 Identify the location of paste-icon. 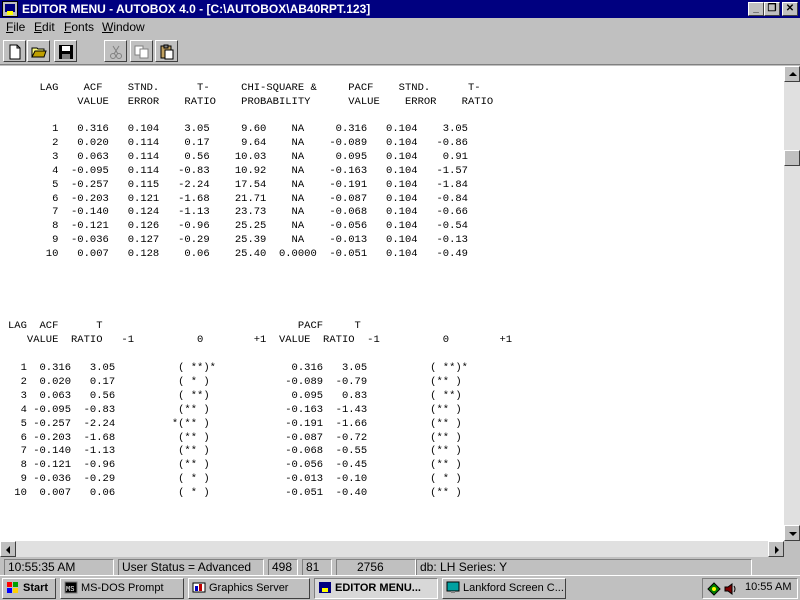
(167, 52).